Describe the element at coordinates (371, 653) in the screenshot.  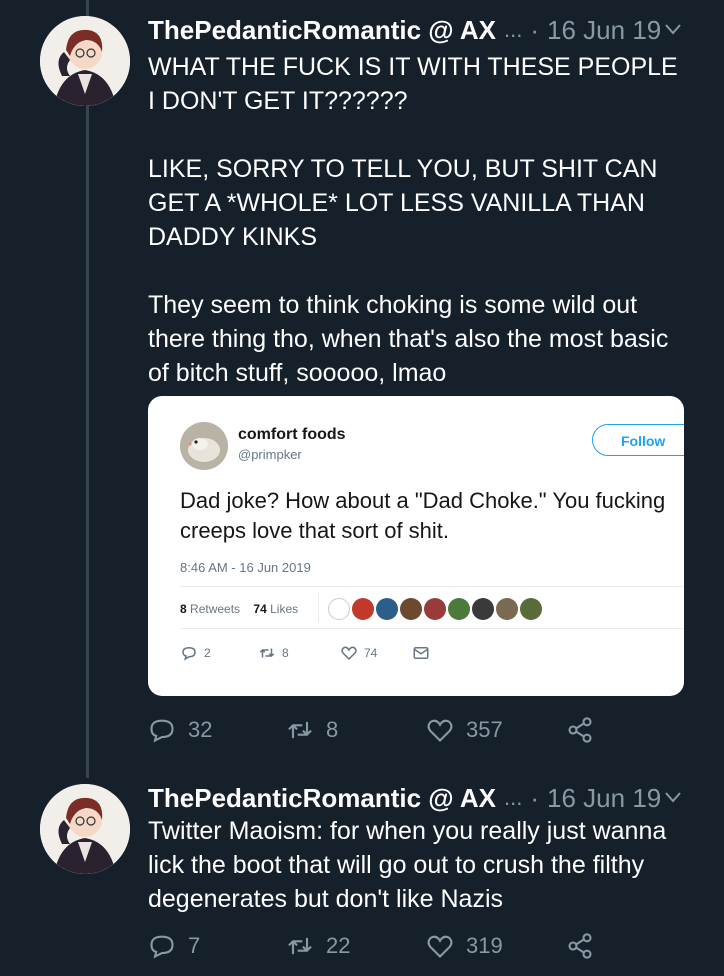
I see `embedded-like-count: 74` at that location.